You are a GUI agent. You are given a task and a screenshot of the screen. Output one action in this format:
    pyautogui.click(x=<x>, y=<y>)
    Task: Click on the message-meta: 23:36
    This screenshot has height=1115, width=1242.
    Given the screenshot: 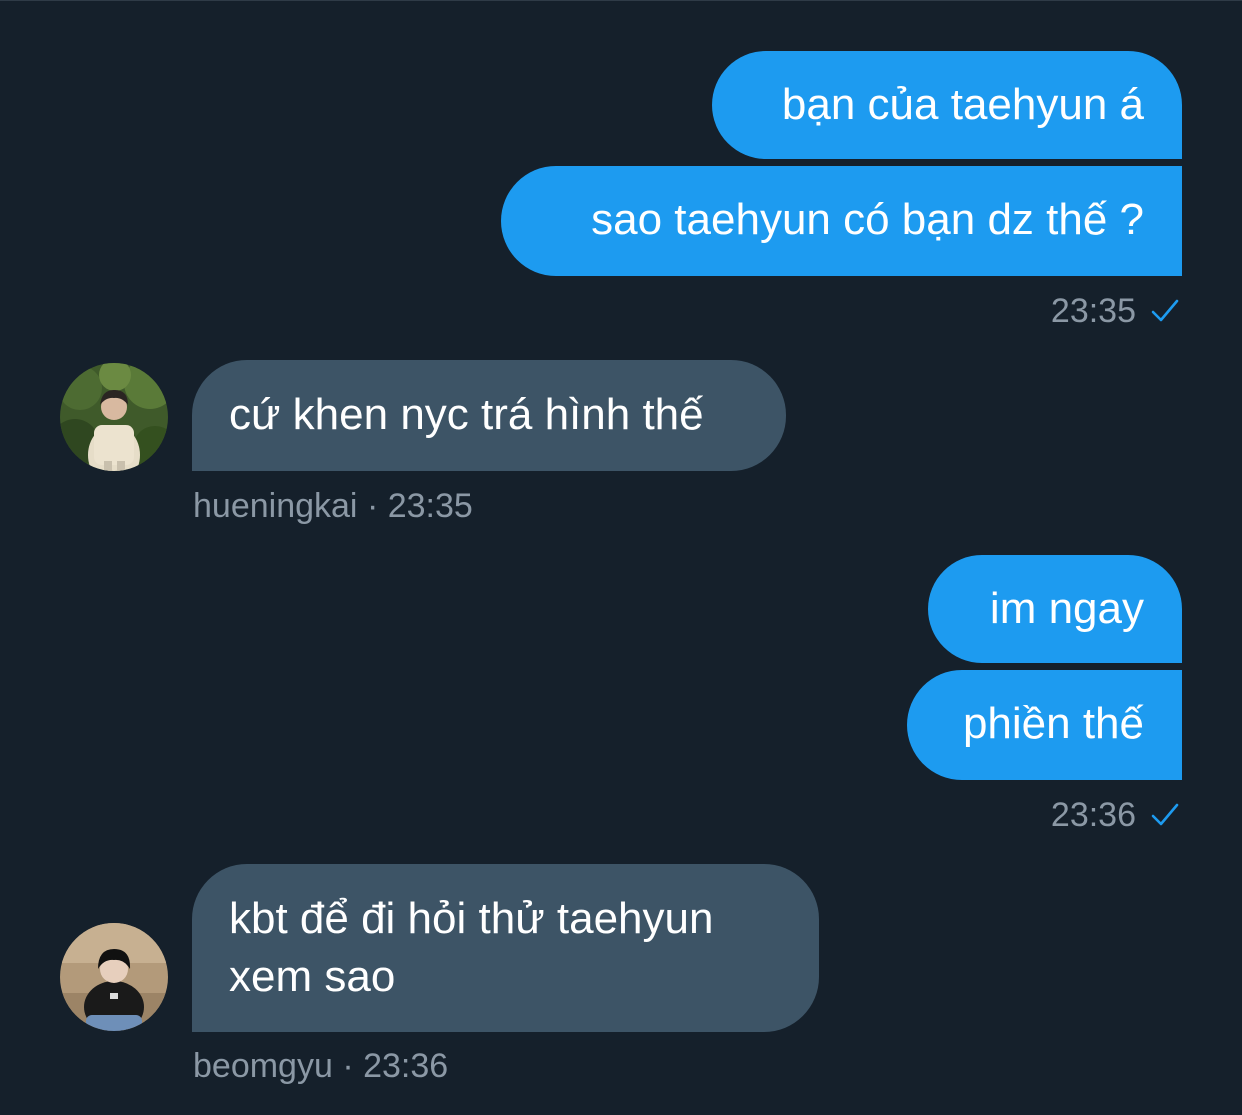 What is the action you would take?
    pyautogui.click(x=1115, y=815)
    